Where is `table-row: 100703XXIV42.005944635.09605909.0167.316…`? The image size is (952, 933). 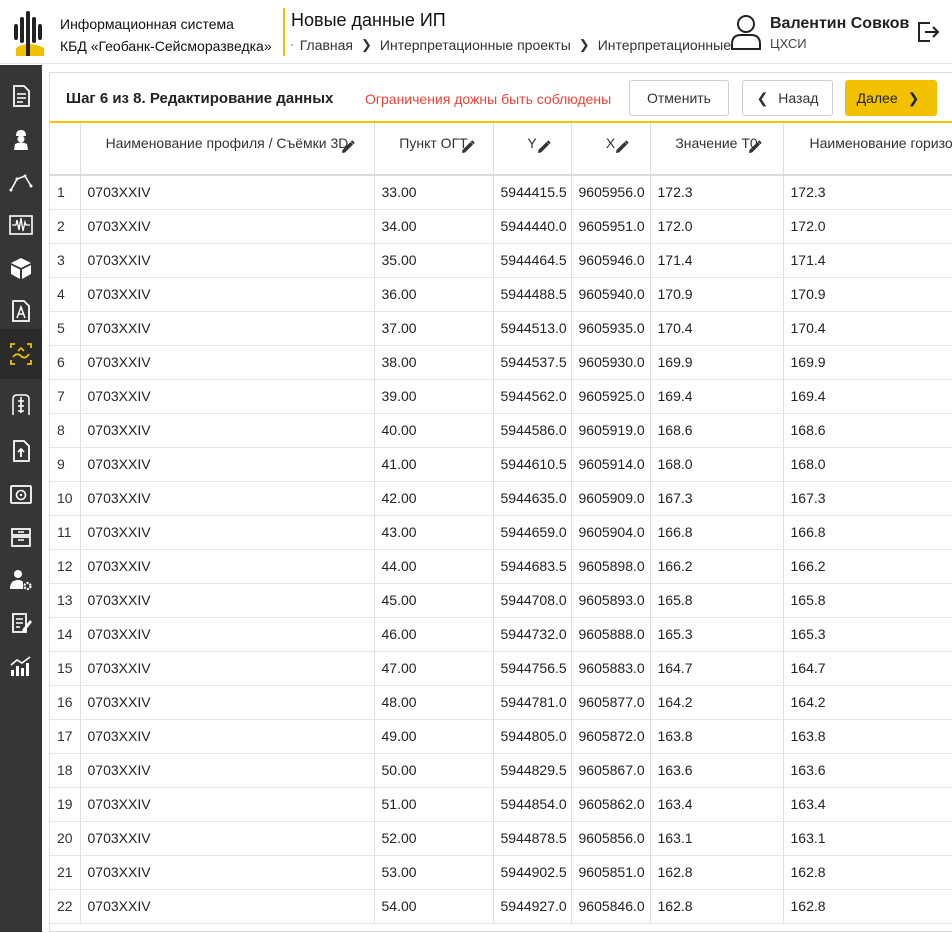 table-row: 100703XXIV42.005944635.09605909.0167.316… is located at coordinates (501, 498).